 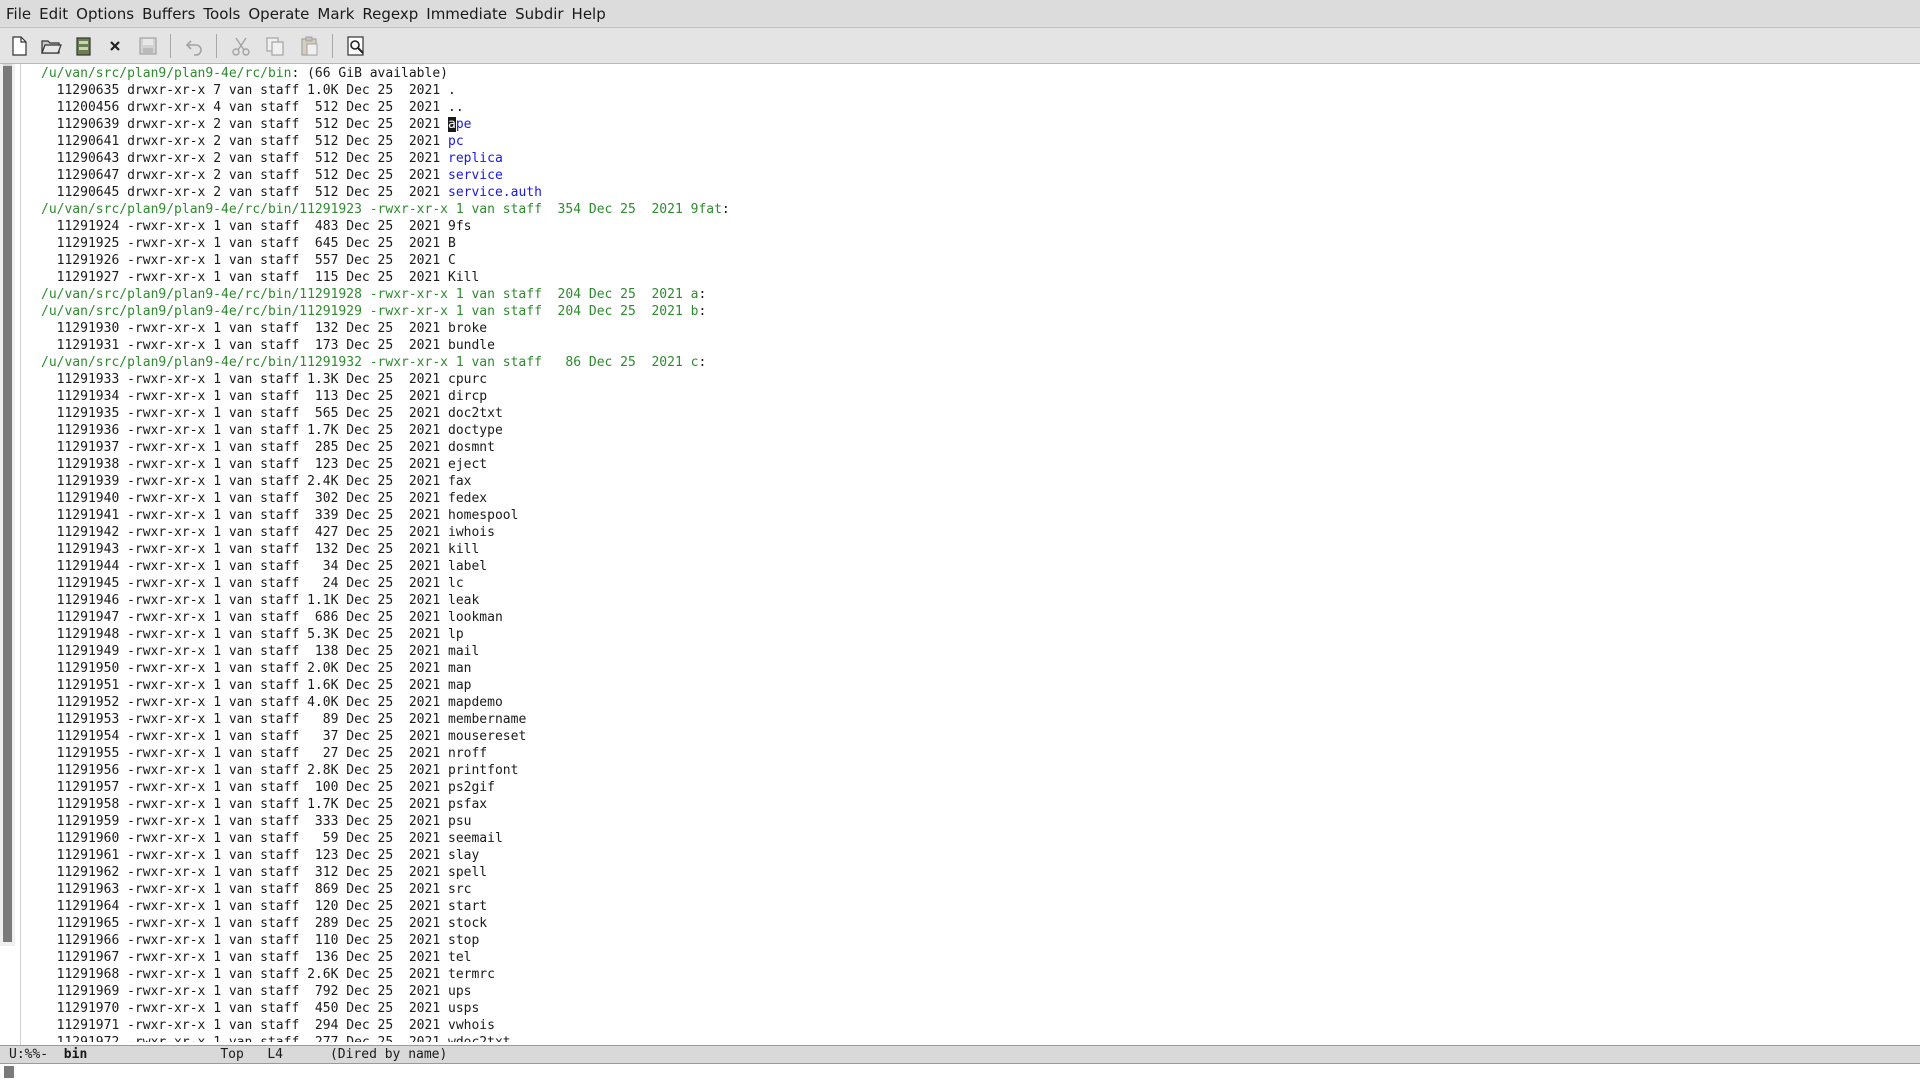 I want to click on file-name: bundle, so click(x=471, y=345).